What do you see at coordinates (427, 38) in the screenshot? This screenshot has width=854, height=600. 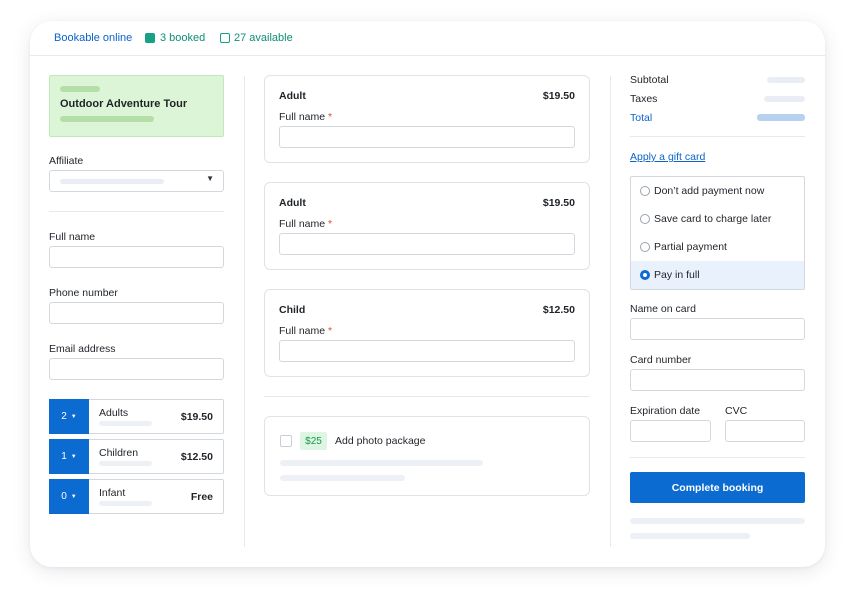 I see `availability-bar: Bookable online 3 booked 27 available` at bounding box center [427, 38].